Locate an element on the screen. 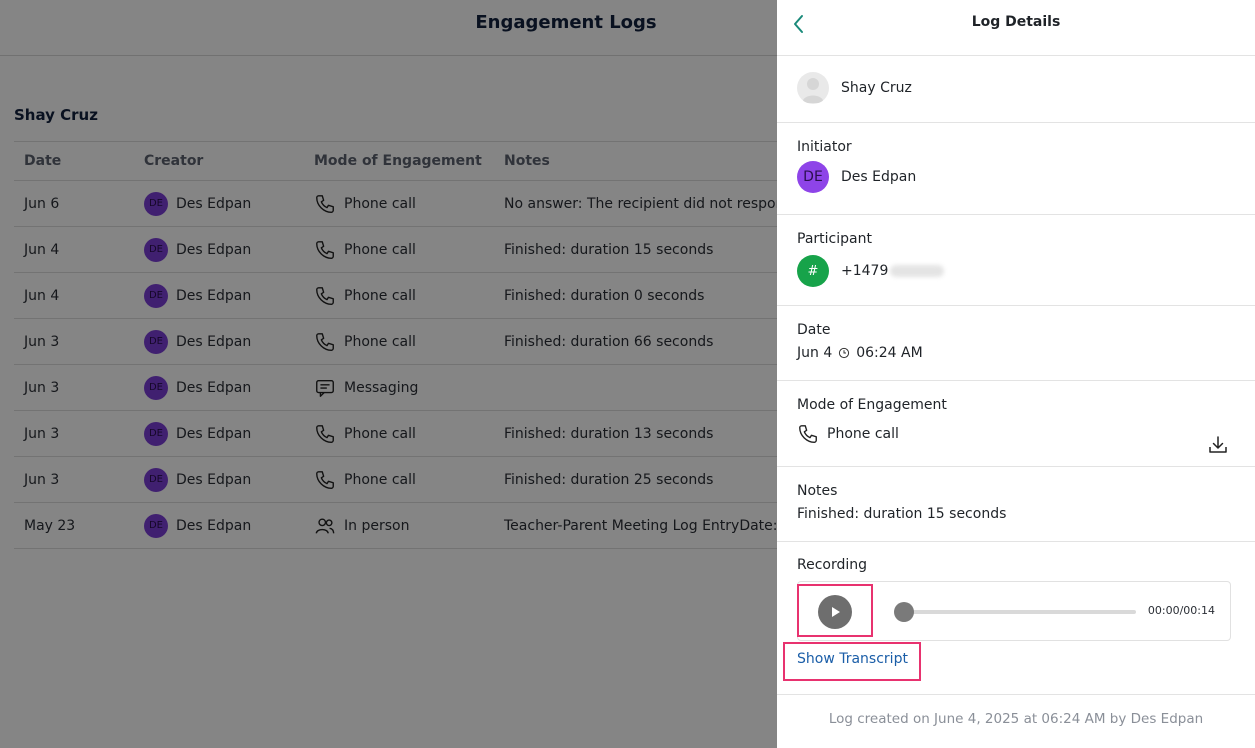 This screenshot has width=1255, height=748. clock-icon is located at coordinates (844, 353).